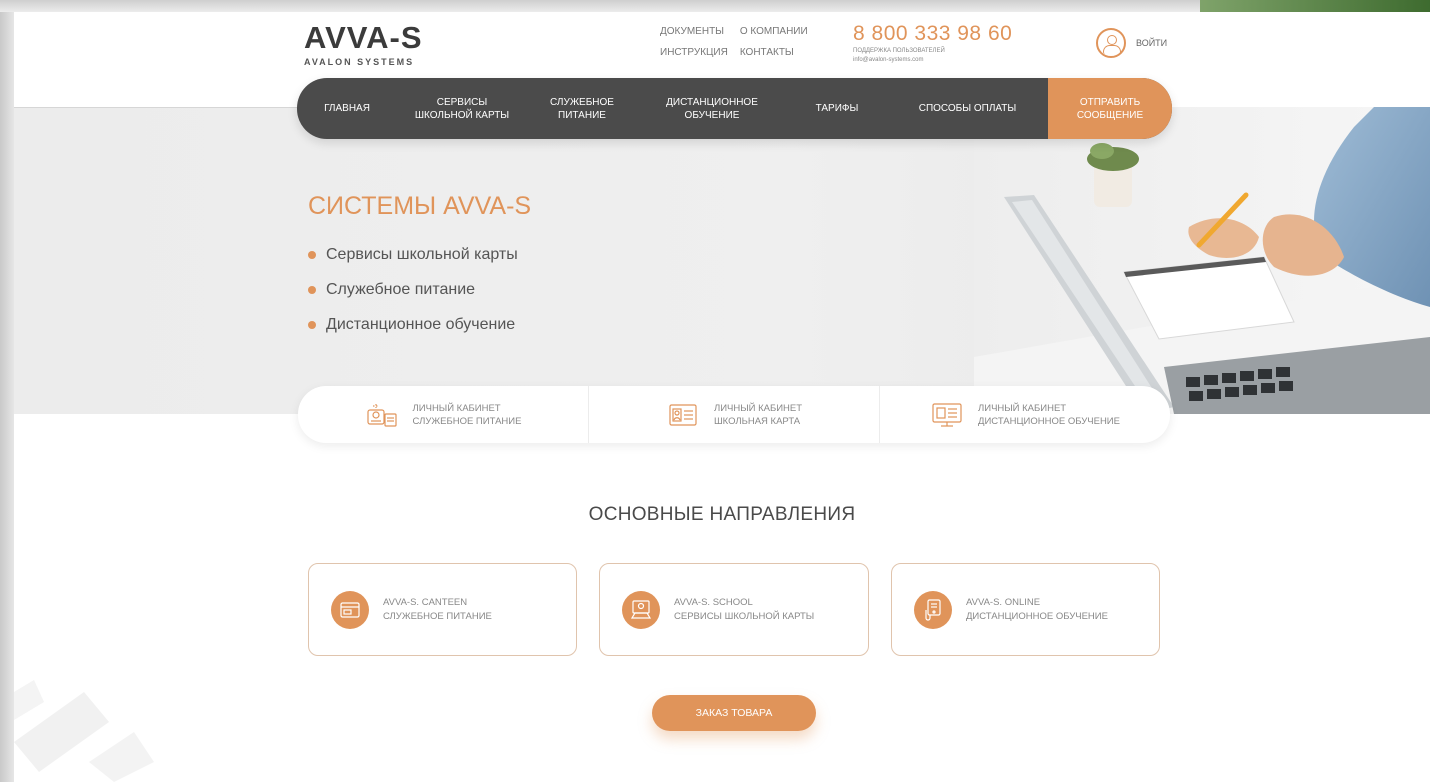  I want to click on cabinet-label: ЛИЧНЫЙ КАБИНЕТ ШКОЛЬНАЯ КАРТА, so click(758, 415).